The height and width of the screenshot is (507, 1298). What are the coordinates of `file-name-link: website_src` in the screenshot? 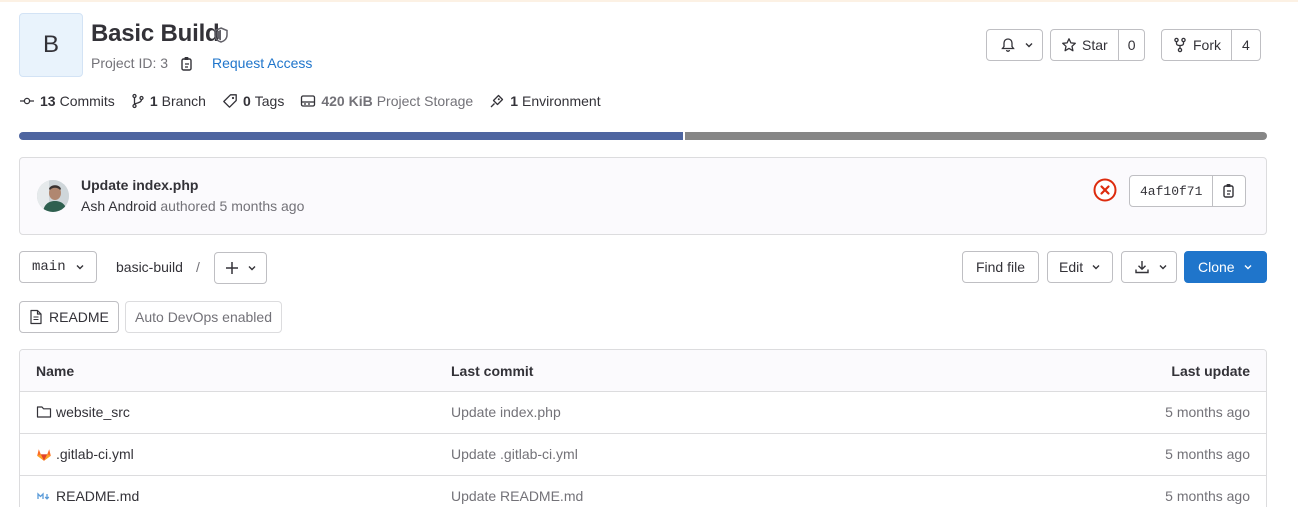 It's located at (83, 412).